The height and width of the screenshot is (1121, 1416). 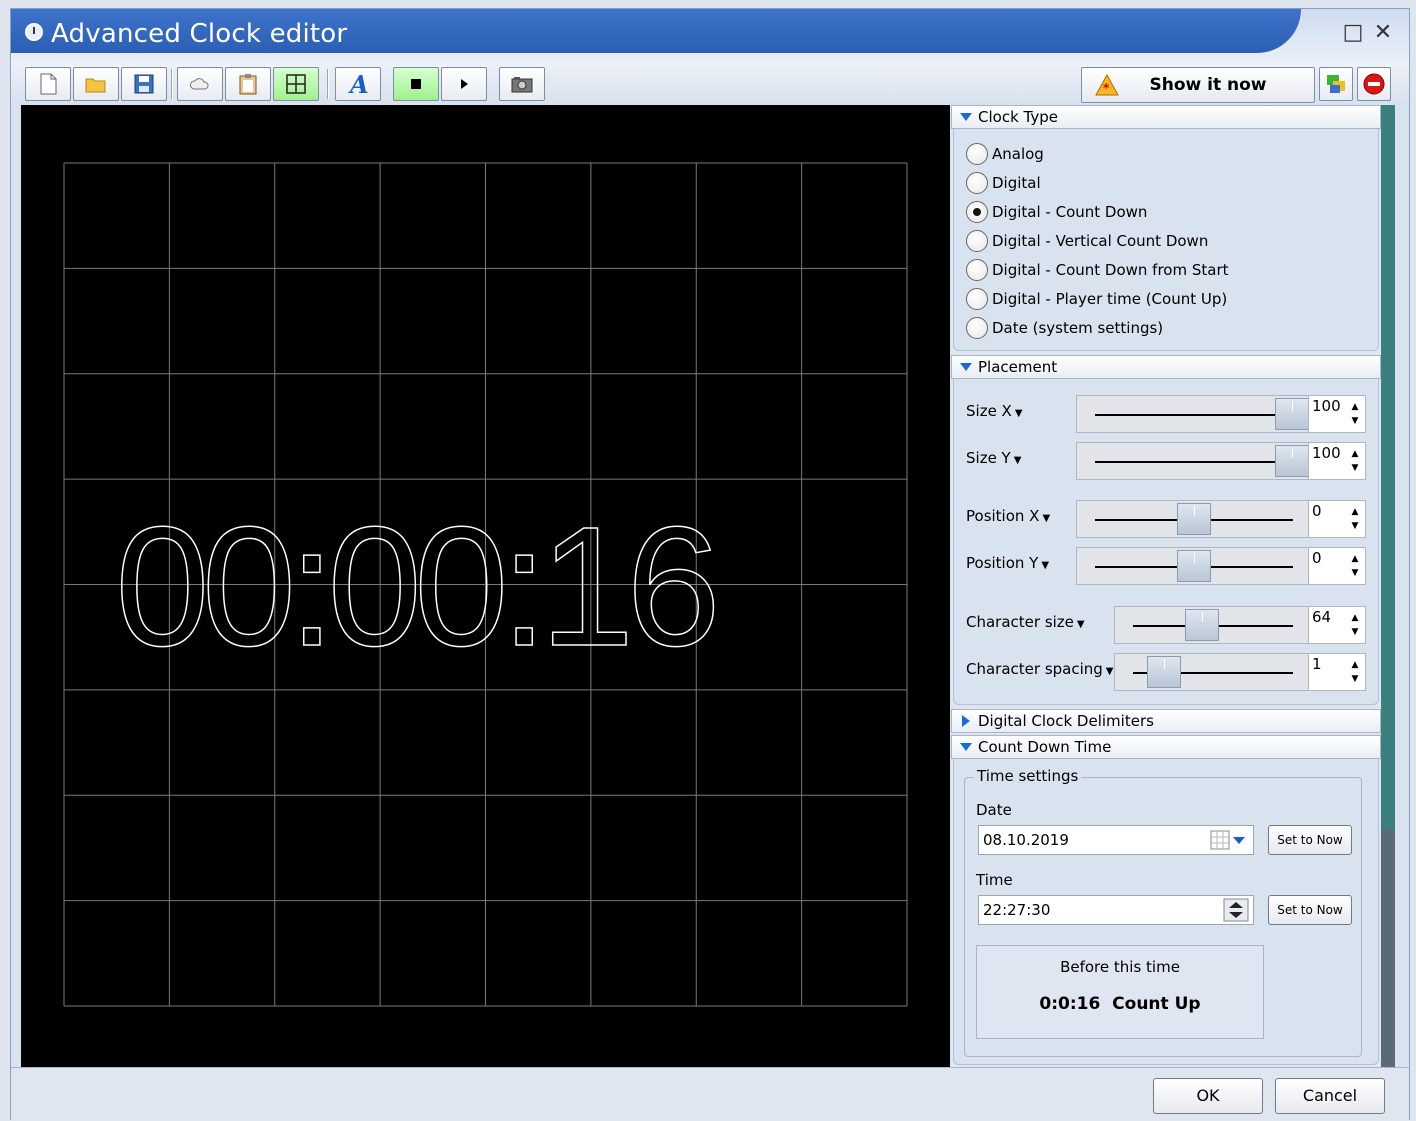 I want to click on radio-date: Date (system settings), so click(x=1064, y=328).